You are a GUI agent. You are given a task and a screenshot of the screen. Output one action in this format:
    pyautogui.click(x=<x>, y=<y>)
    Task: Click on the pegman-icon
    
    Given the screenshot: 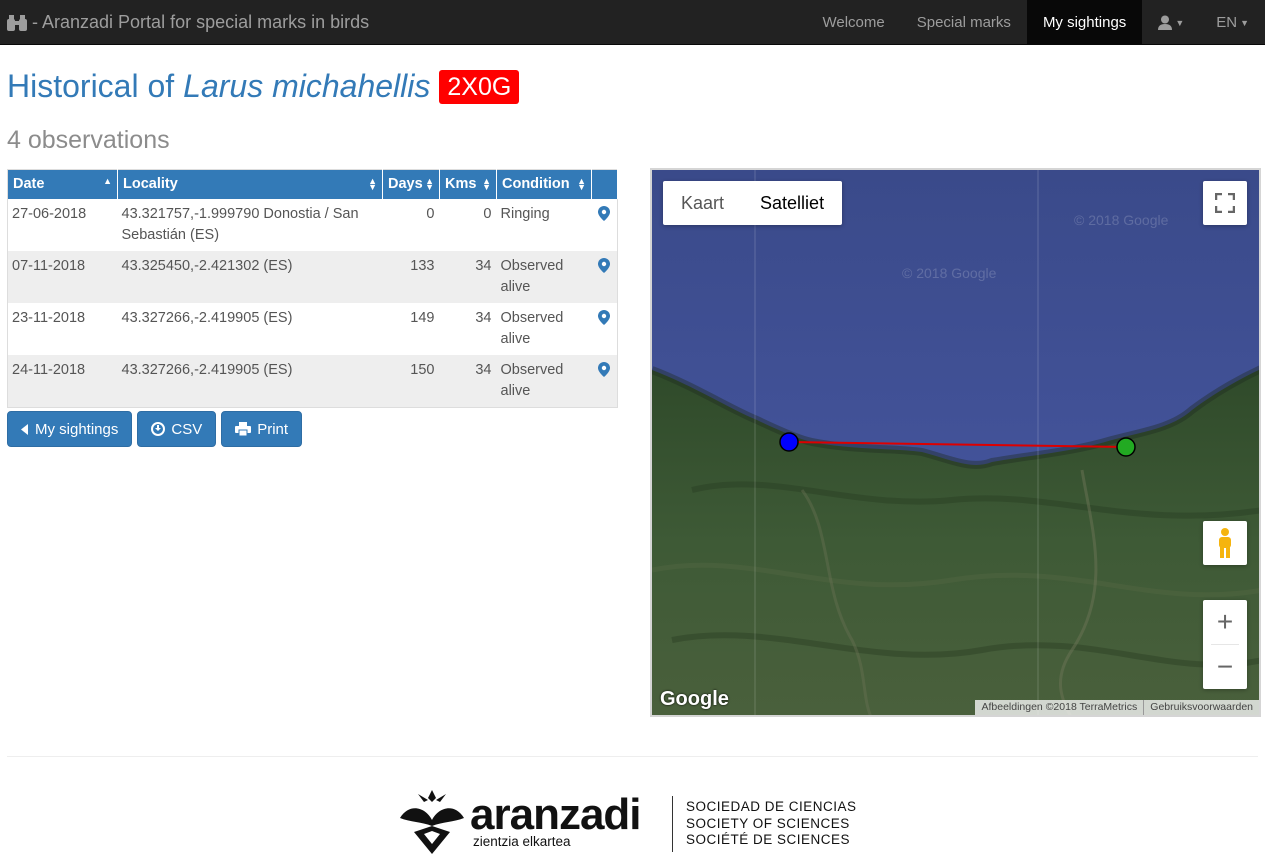 What is the action you would take?
    pyautogui.click(x=1225, y=543)
    